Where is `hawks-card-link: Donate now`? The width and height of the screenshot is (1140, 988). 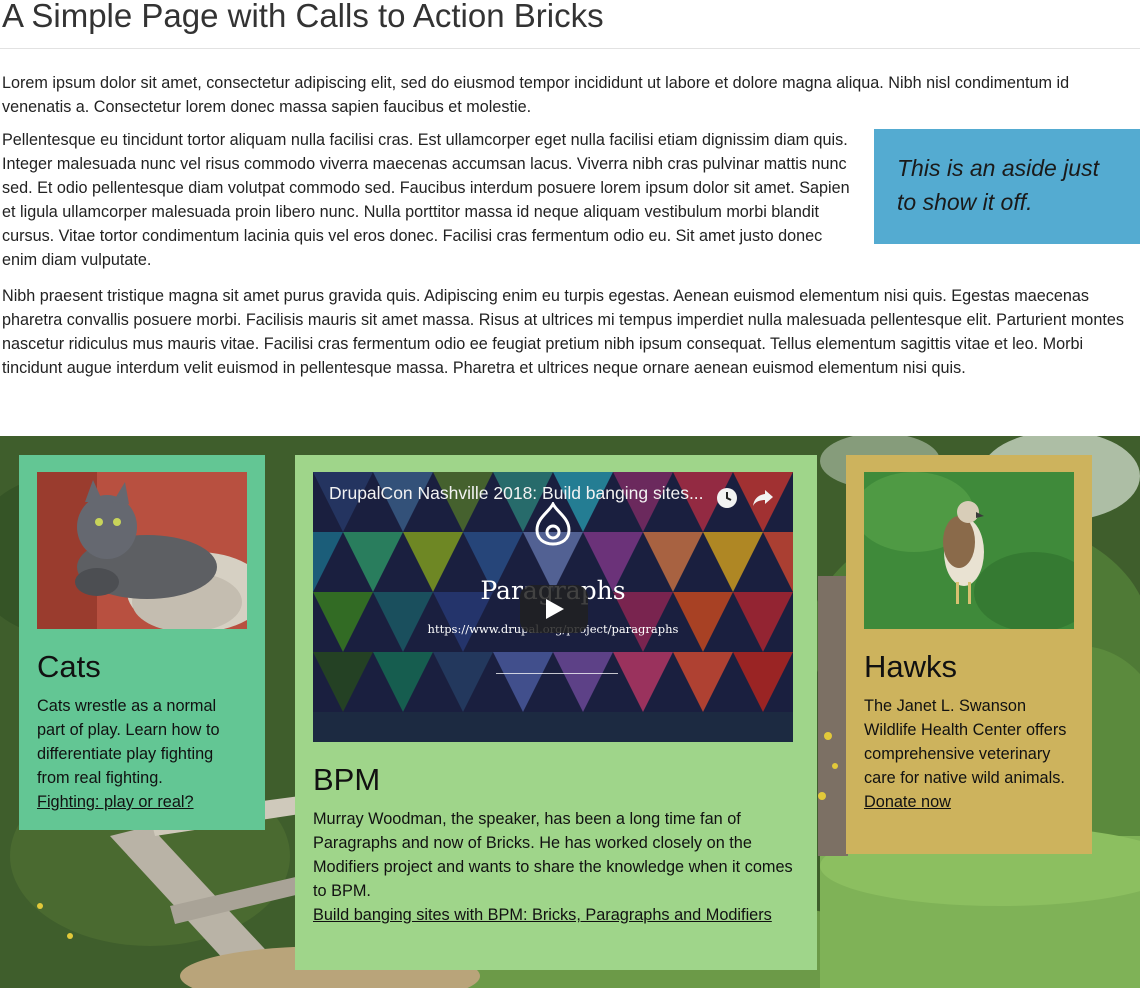
hawks-card-link: Donate now is located at coordinates (907, 802).